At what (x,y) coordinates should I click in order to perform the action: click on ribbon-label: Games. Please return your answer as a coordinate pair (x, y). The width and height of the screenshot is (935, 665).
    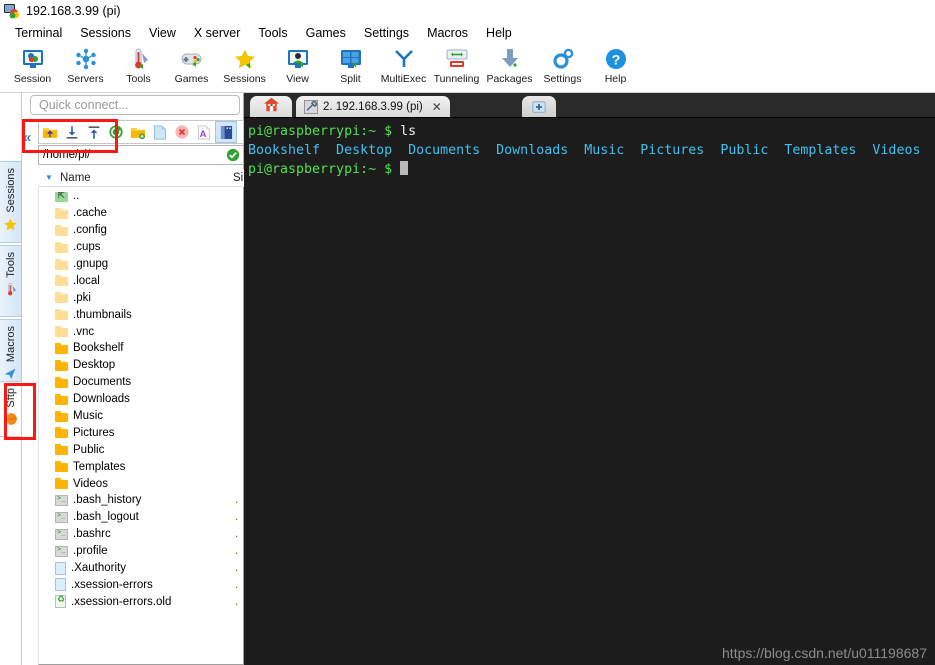
    Looking at the image, I should click on (191, 79).